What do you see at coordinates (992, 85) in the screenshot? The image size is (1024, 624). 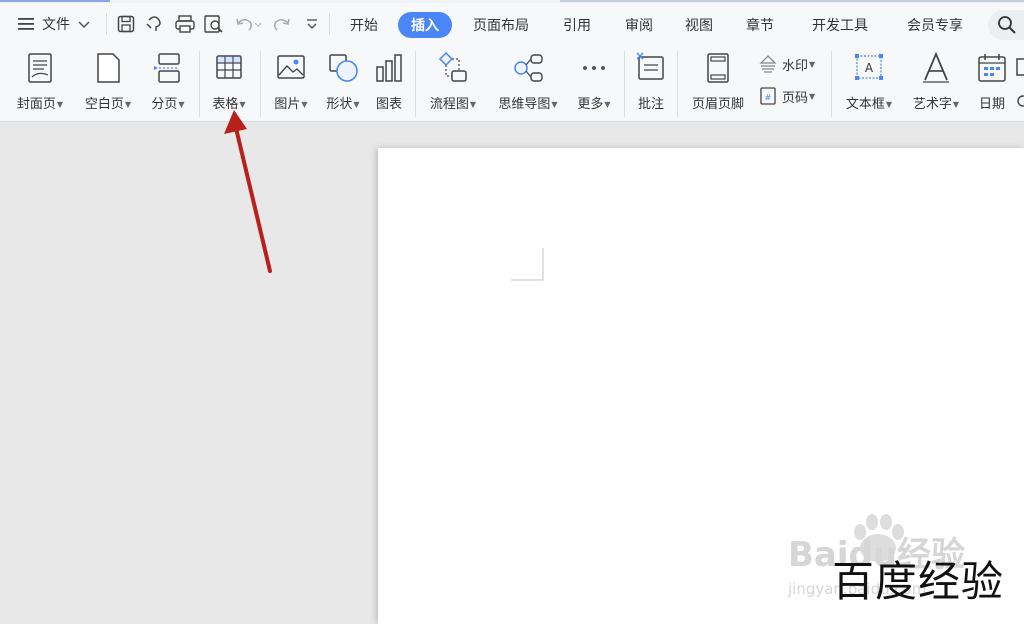 I see `date-button: 日期` at bounding box center [992, 85].